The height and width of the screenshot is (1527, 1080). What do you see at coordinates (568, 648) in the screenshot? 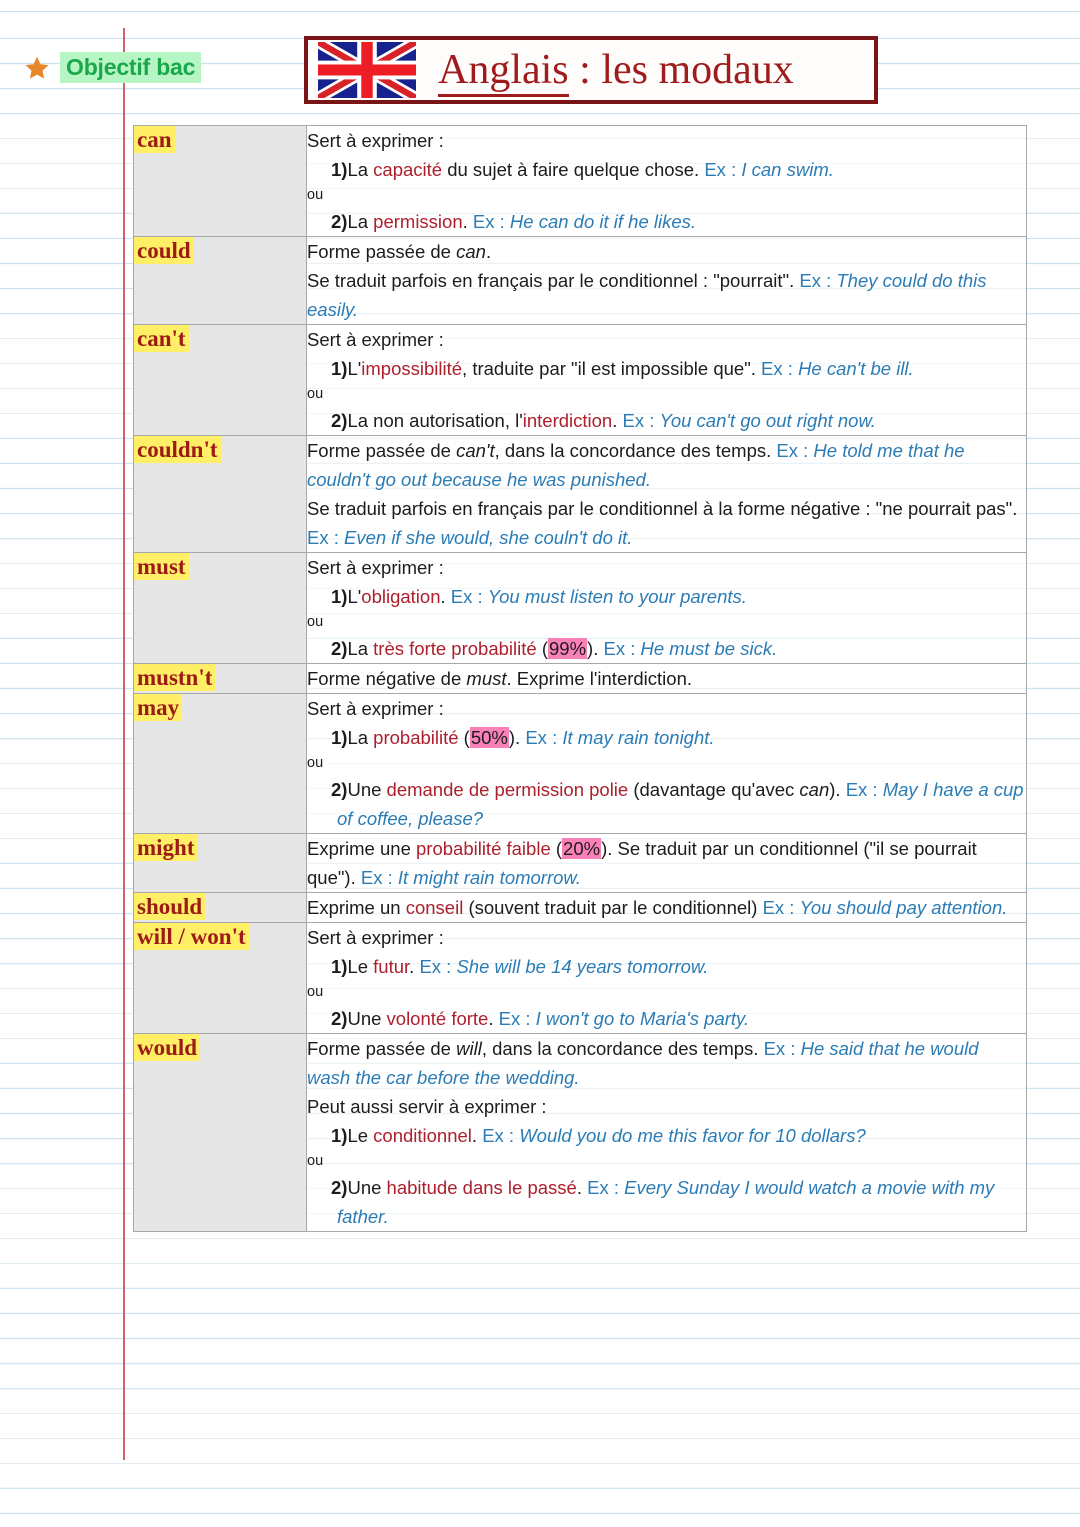
I see `percent-highlight: 99%` at bounding box center [568, 648].